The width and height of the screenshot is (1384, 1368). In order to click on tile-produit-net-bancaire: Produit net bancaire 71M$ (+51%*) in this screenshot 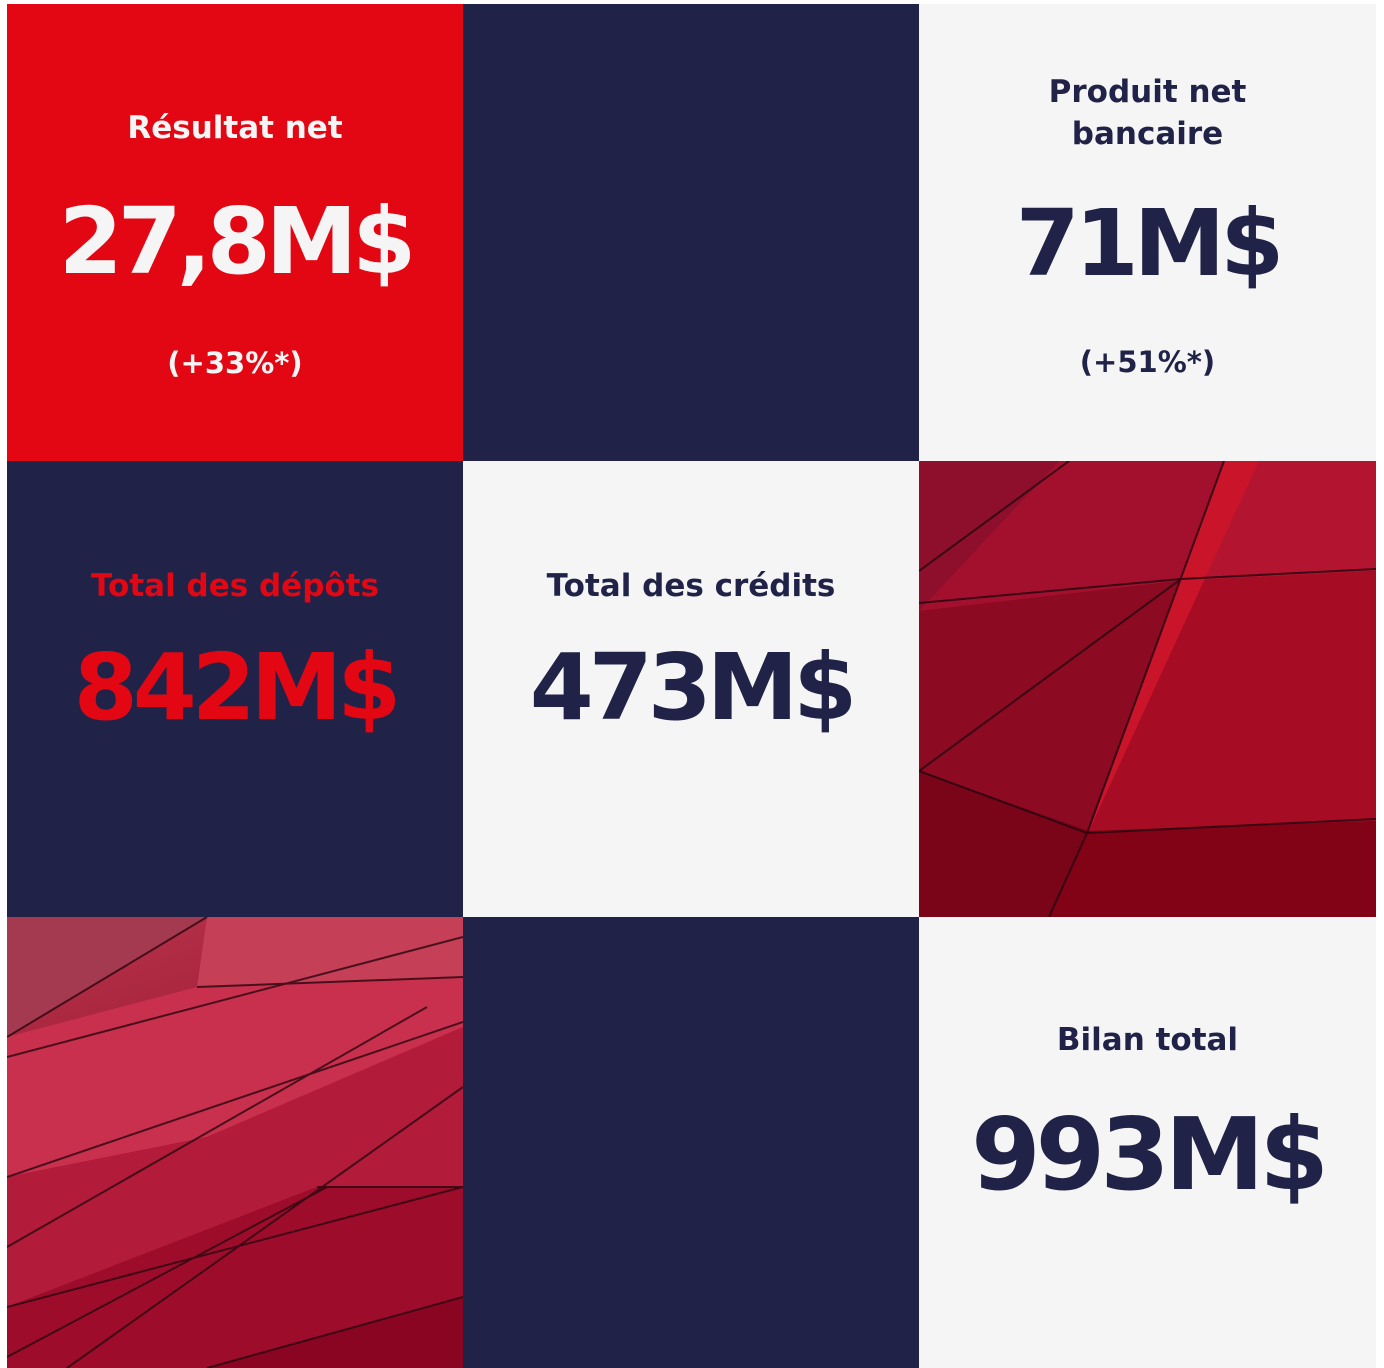, I will do `click(1147, 232)`.